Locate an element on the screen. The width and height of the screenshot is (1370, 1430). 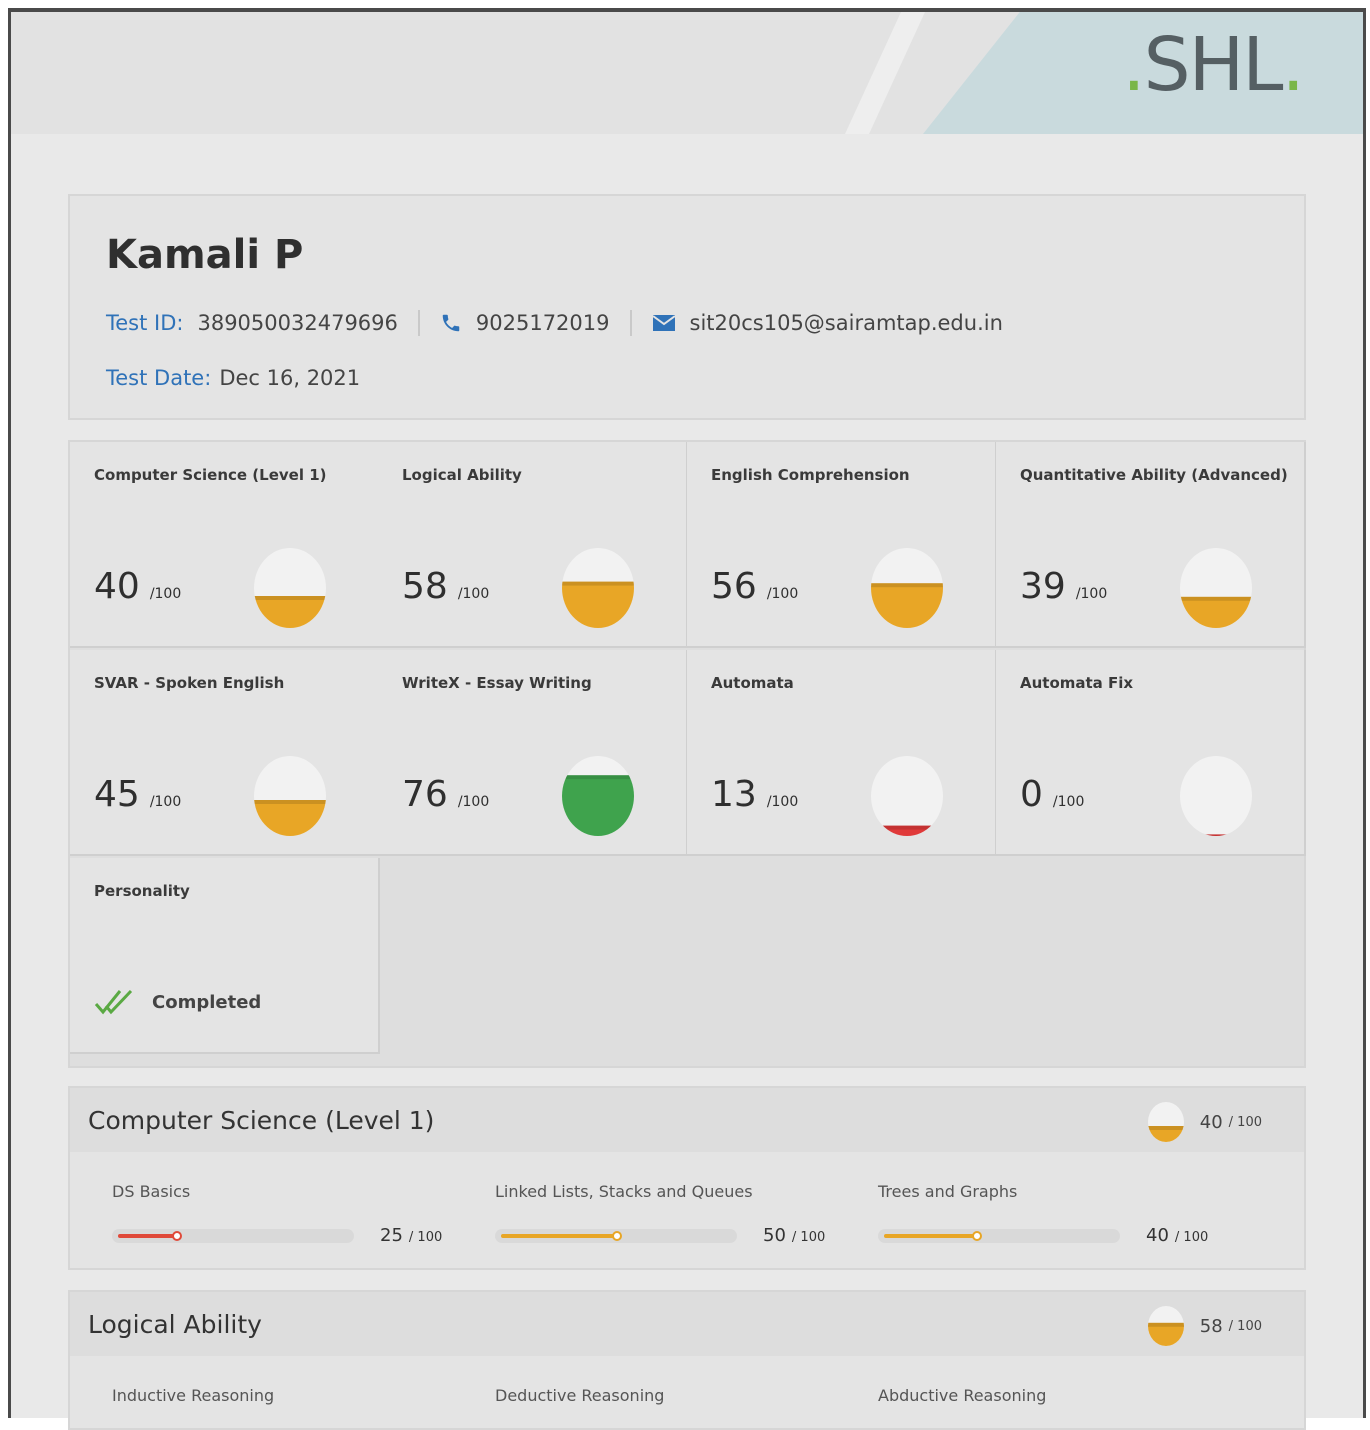
subsection-score: 25 / 100 is located at coordinates (411, 1235).